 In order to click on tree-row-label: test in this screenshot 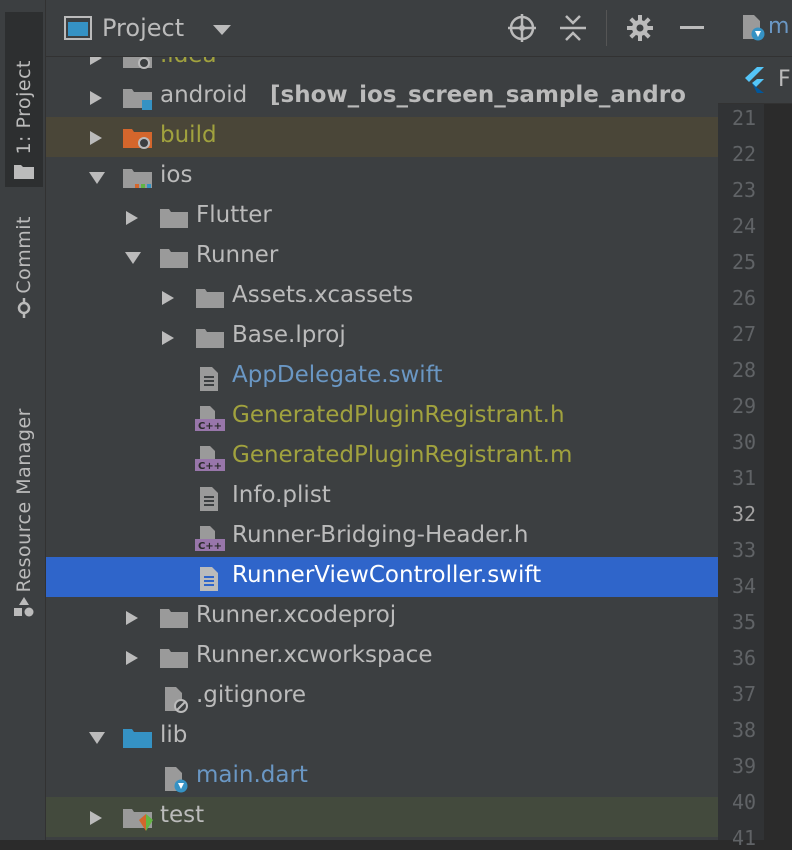, I will do `click(182, 815)`.